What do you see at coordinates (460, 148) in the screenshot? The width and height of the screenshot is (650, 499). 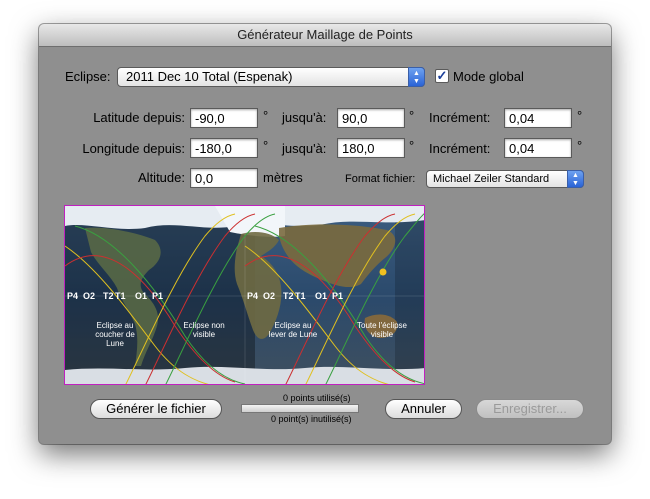 I see `longitude-increment-label: Incrément:` at bounding box center [460, 148].